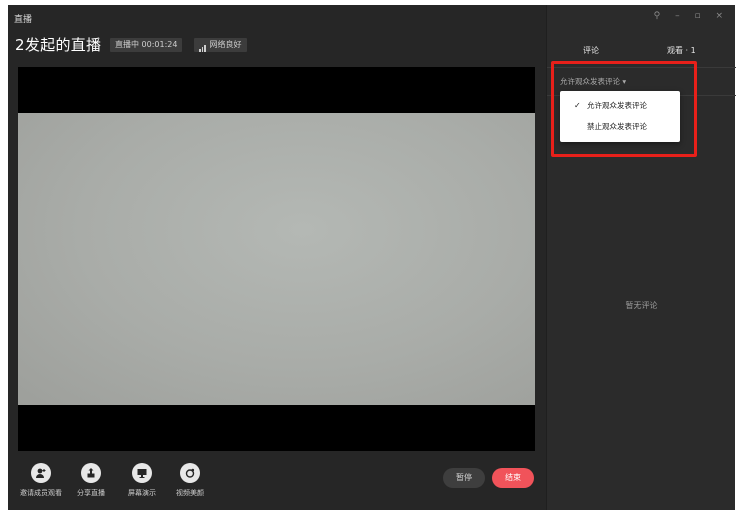 This screenshot has width=743, height=517. Describe the element at coordinates (91, 473) in the screenshot. I see `share-icon` at that location.